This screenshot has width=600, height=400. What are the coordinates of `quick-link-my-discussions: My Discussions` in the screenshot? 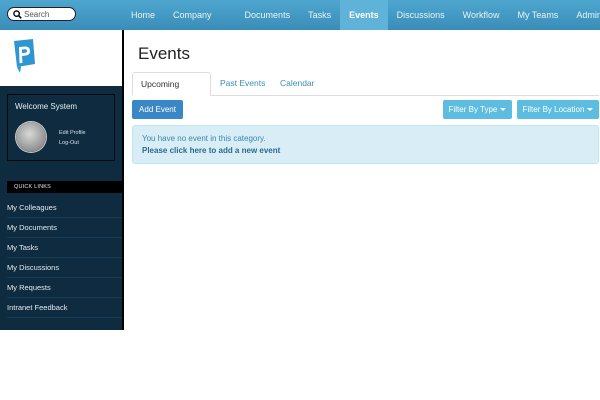 It's located at (64, 268).